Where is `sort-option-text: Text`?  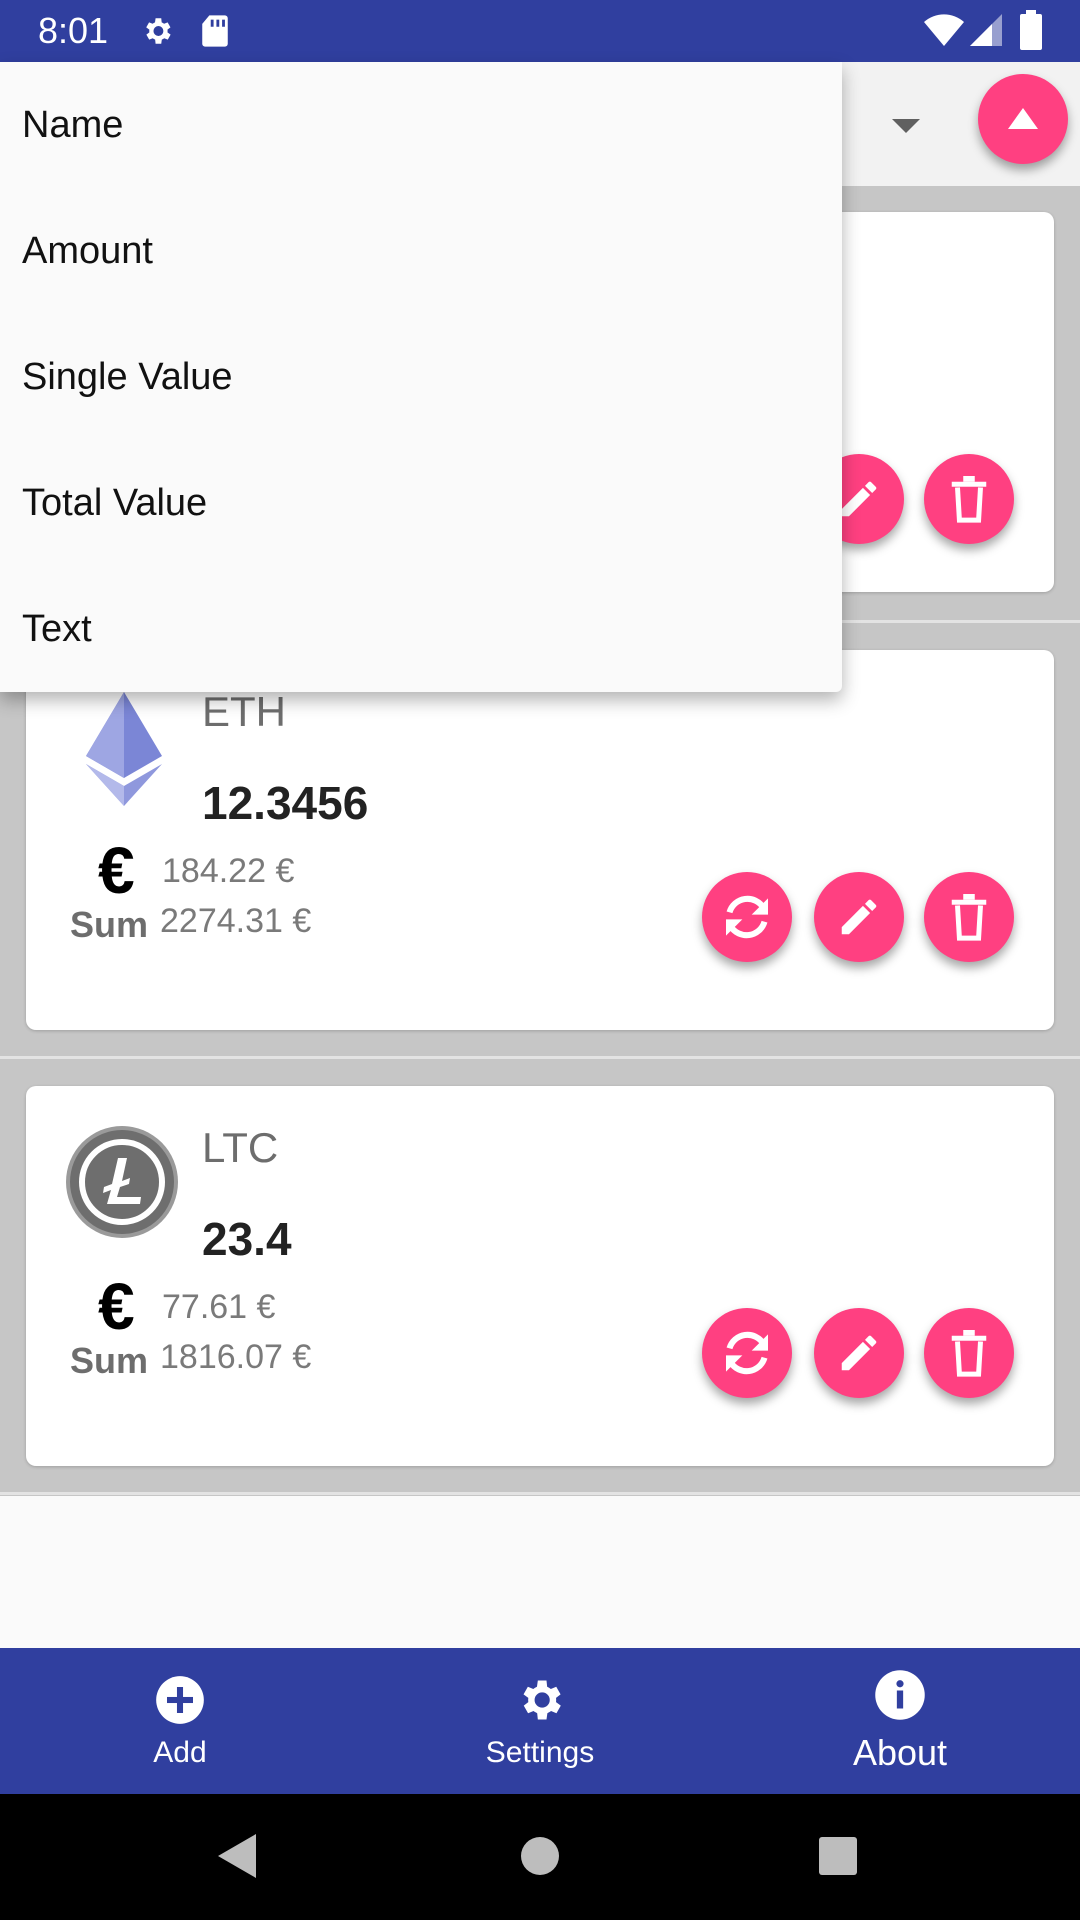
sort-option-text: Text is located at coordinates (57, 629).